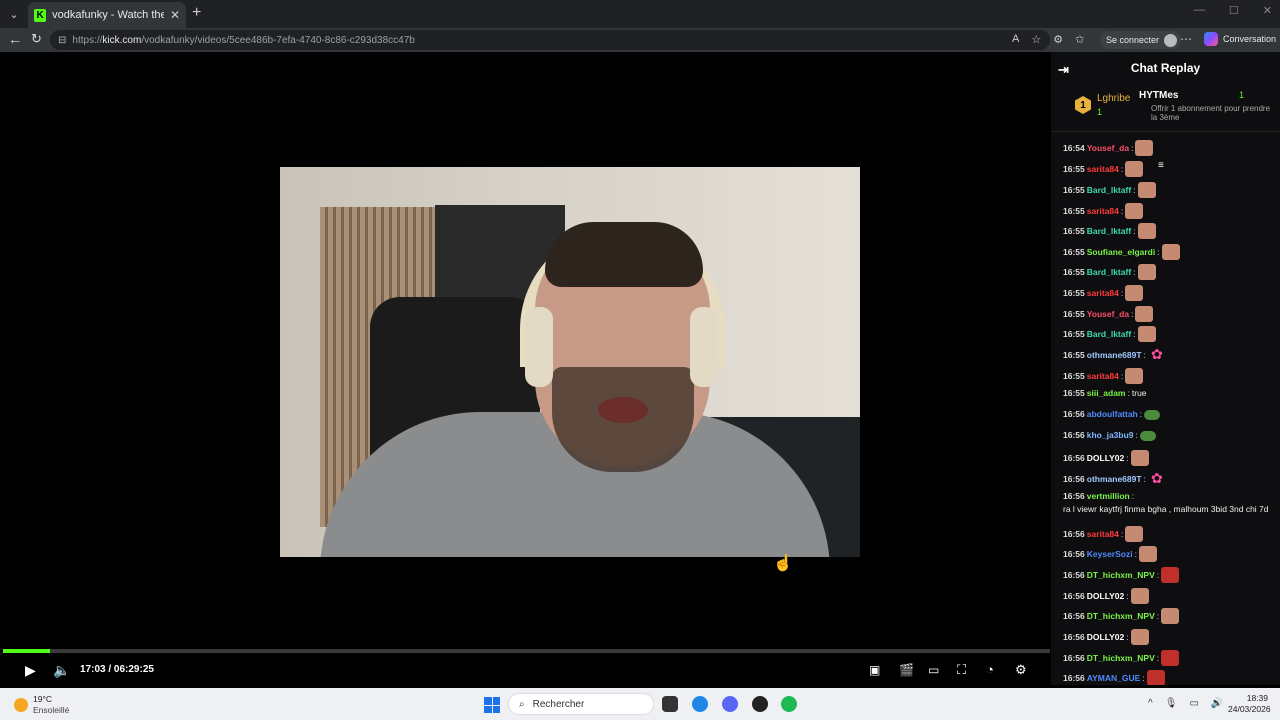 The width and height of the screenshot is (1280, 720). I want to click on tab-close-icon: ✕, so click(175, 15).